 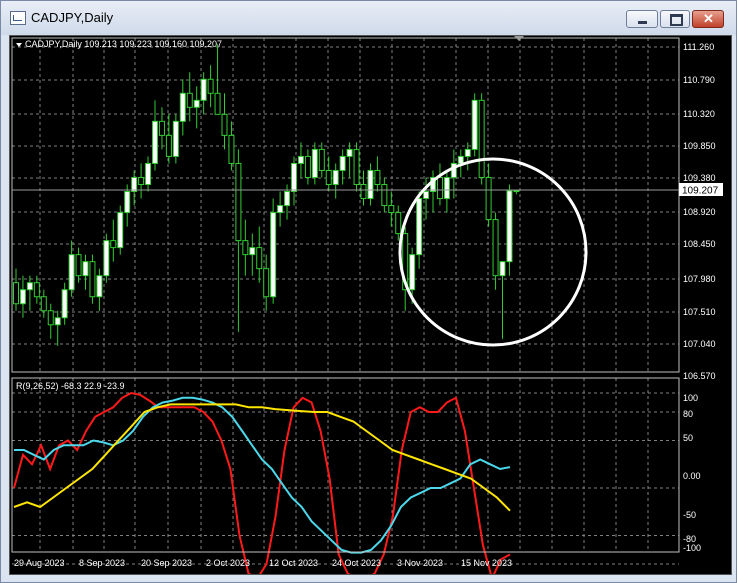 I want to click on y-tick-label: 106.570, so click(x=699, y=376).